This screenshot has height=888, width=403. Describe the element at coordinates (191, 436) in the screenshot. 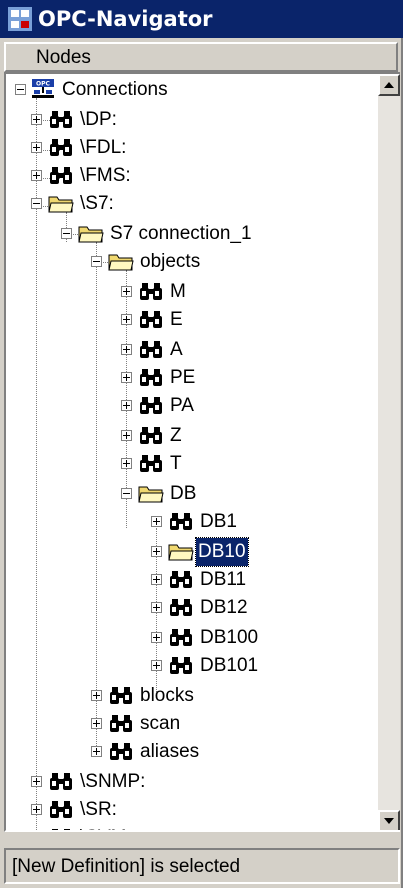

I see `tree-node-z: Z` at that location.